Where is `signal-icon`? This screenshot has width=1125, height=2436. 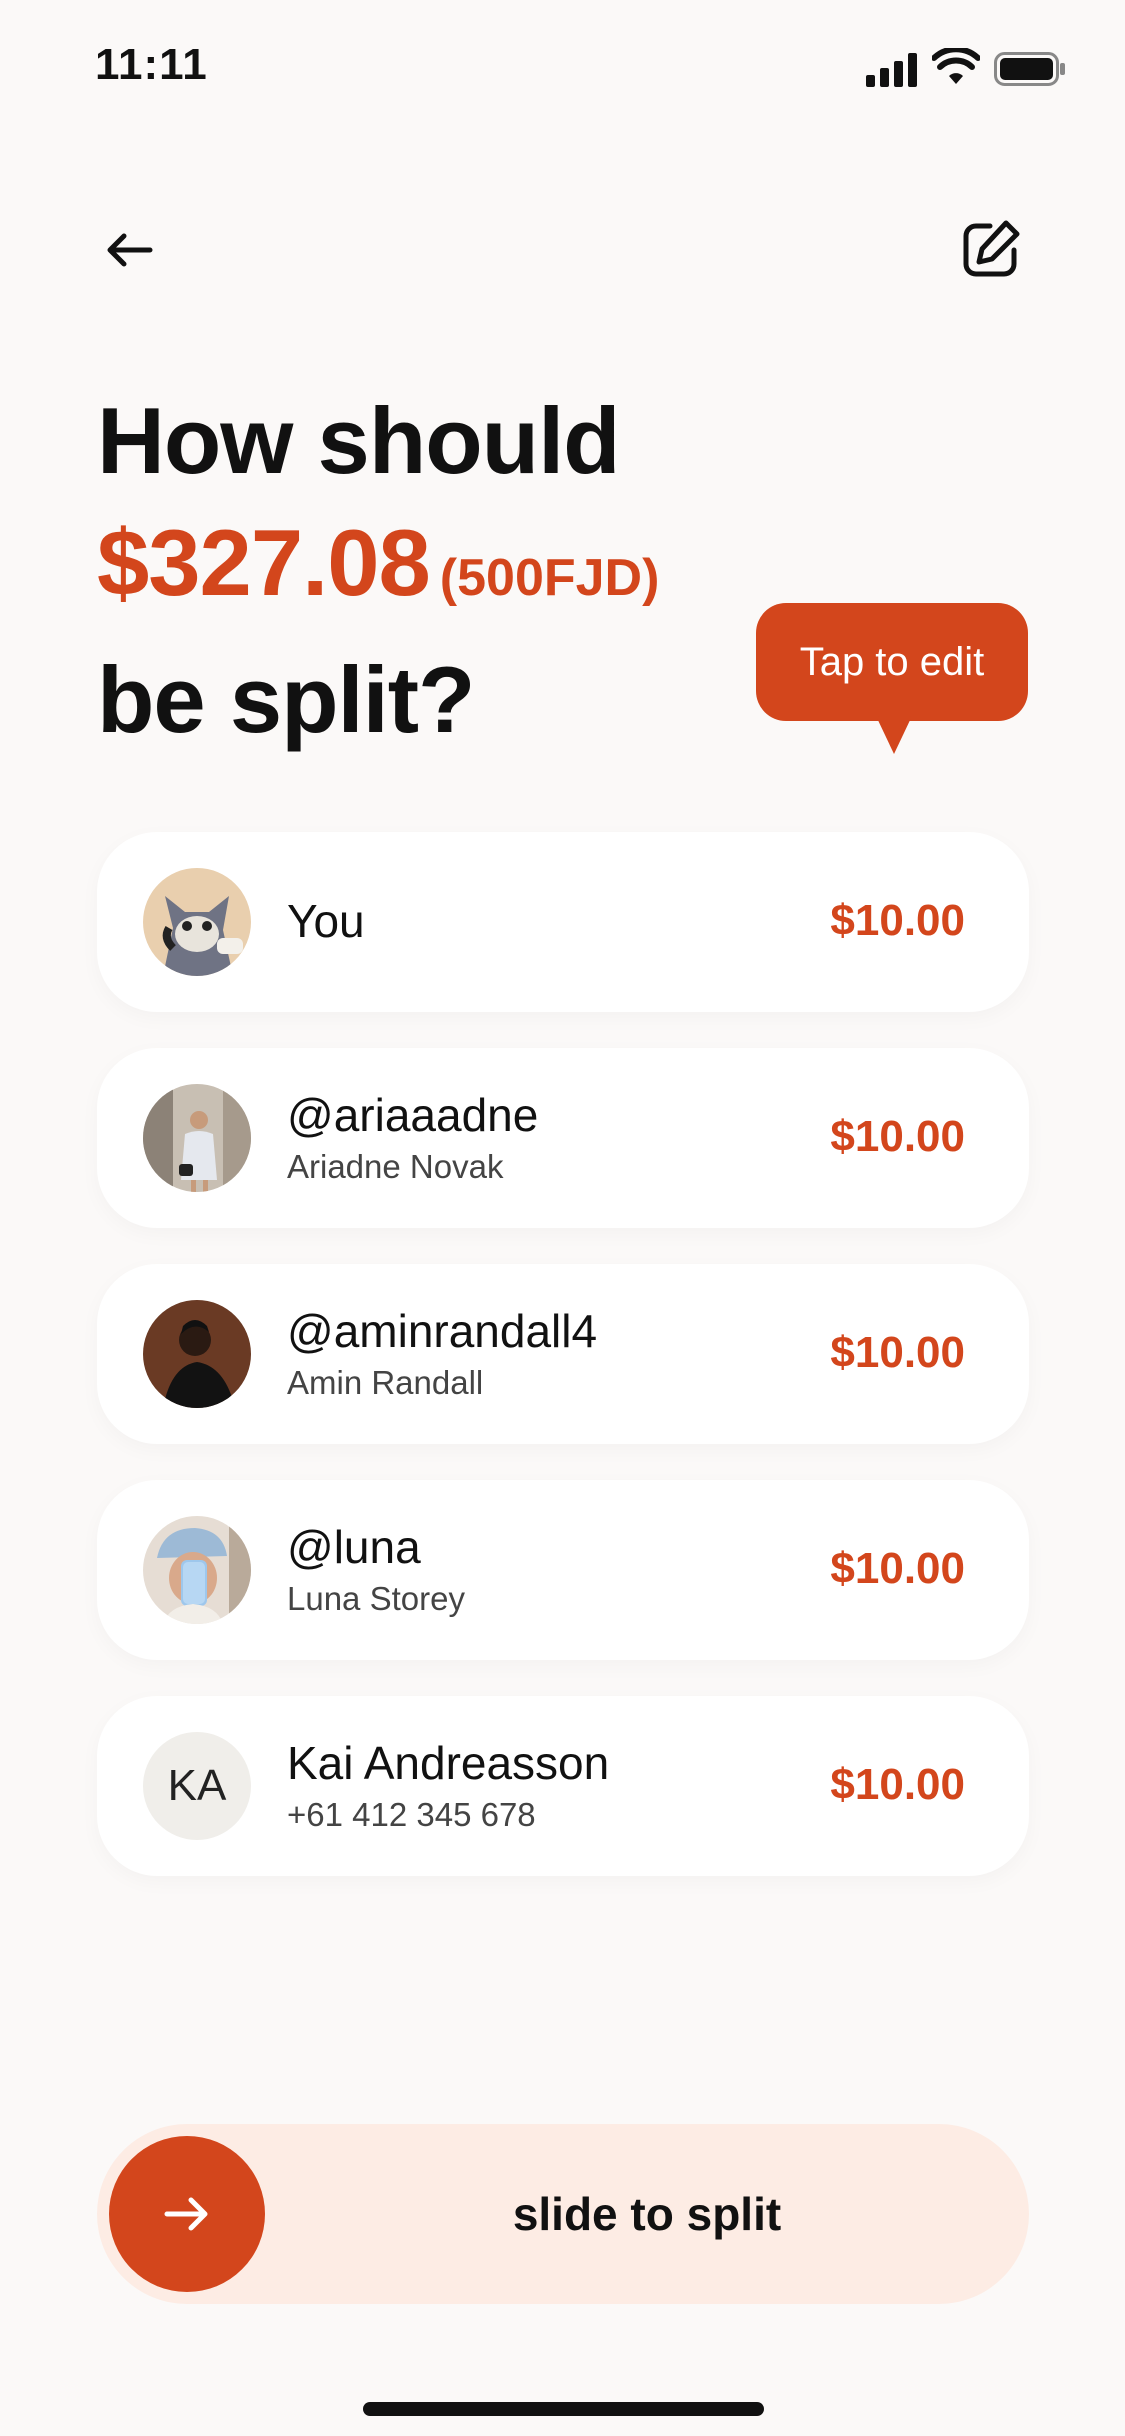 signal-icon is located at coordinates (891, 70).